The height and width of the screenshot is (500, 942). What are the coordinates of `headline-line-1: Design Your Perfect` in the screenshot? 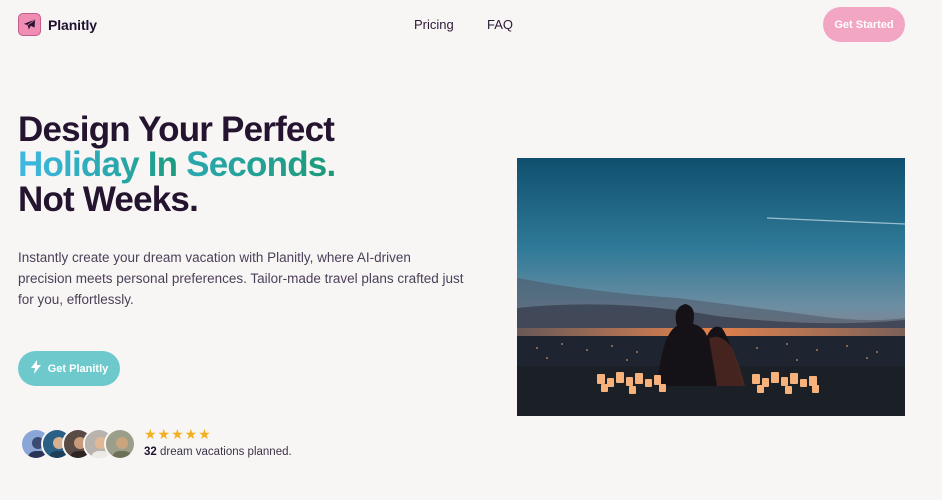 It's located at (176, 129).